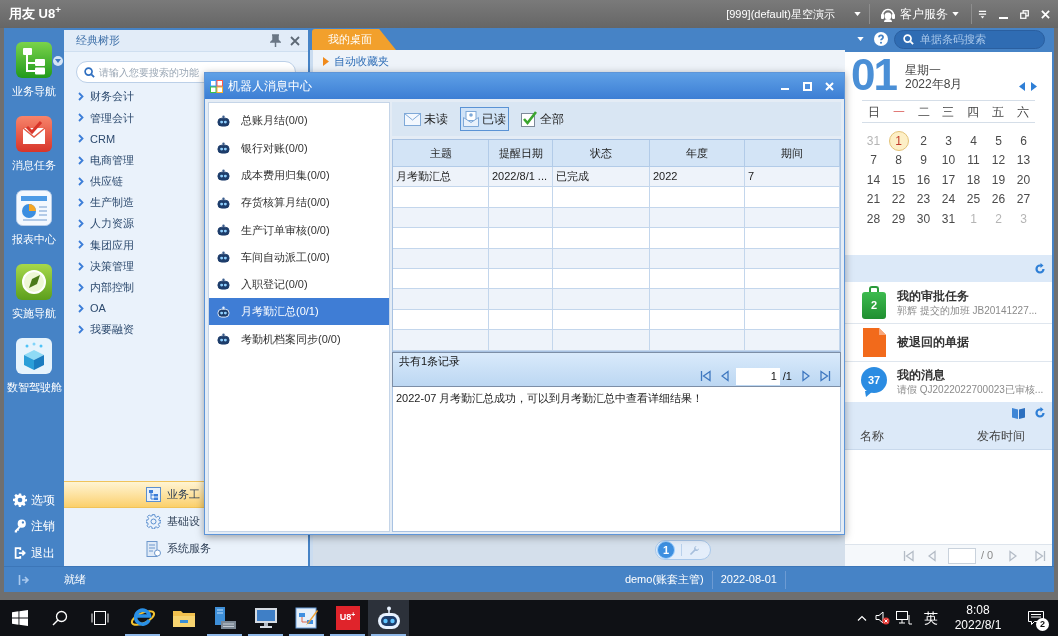 The height and width of the screenshot is (636, 1058). Describe the element at coordinates (102, 287) in the screenshot. I see `tree-item: 内部控制` at that location.